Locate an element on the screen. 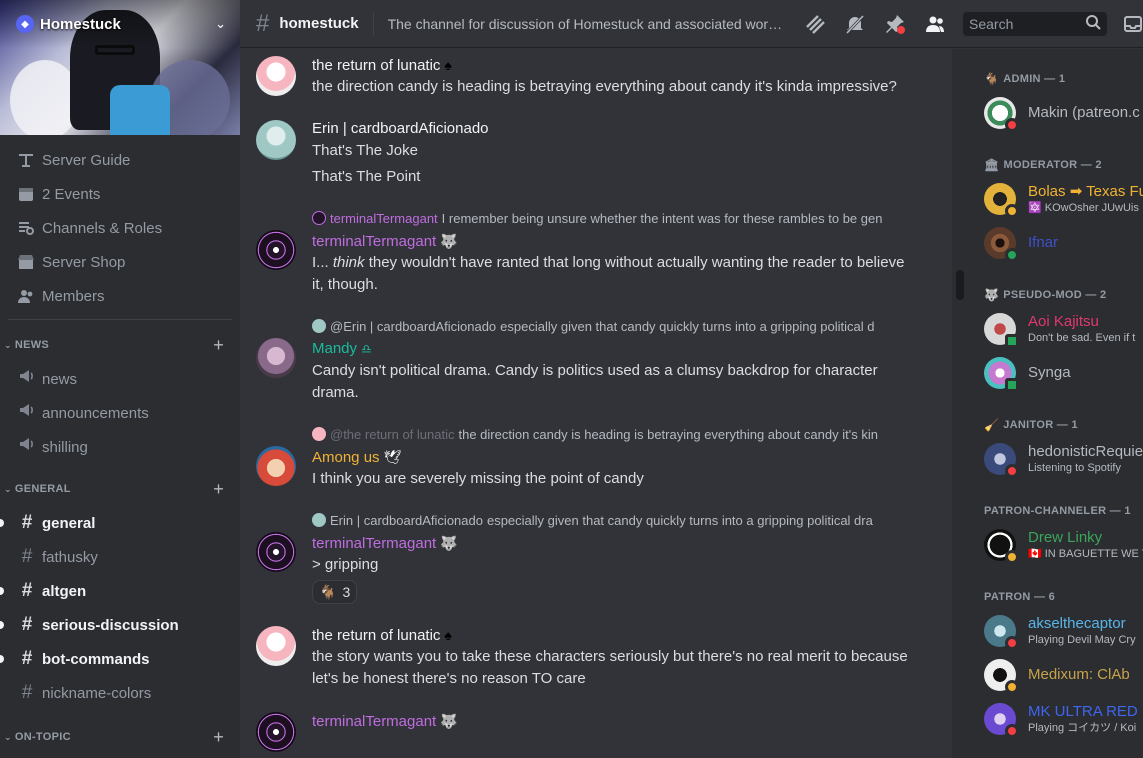 The width and height of the screenshot is (1143, 758). member-item: MK ULTRA RED Playing コイカツ / Koi is located at coordinates (1063, 719).